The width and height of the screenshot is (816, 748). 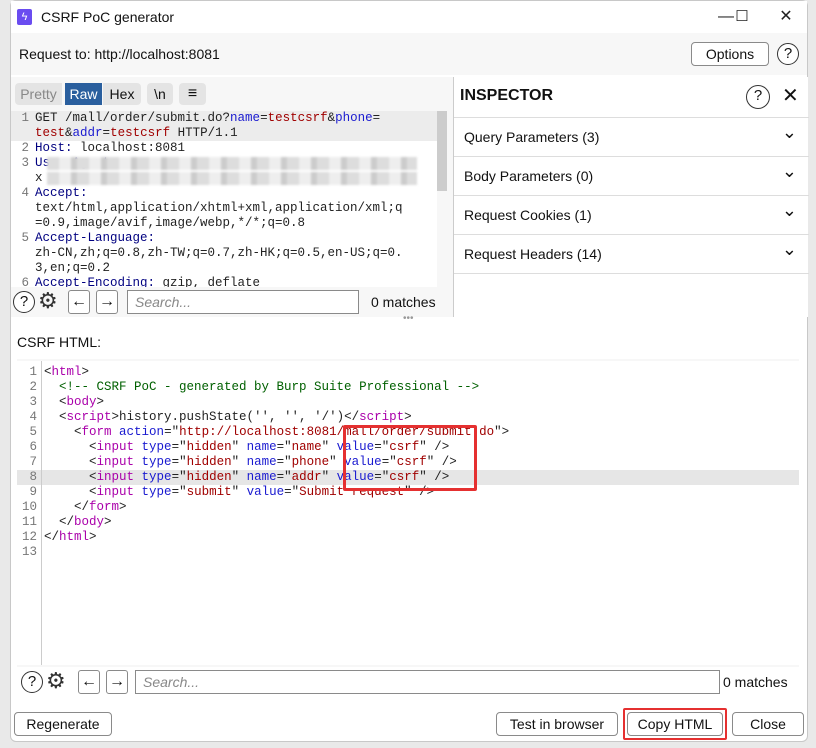 I want to click on burp-lightning-icon: ϟ, so click(x=24, y=17).